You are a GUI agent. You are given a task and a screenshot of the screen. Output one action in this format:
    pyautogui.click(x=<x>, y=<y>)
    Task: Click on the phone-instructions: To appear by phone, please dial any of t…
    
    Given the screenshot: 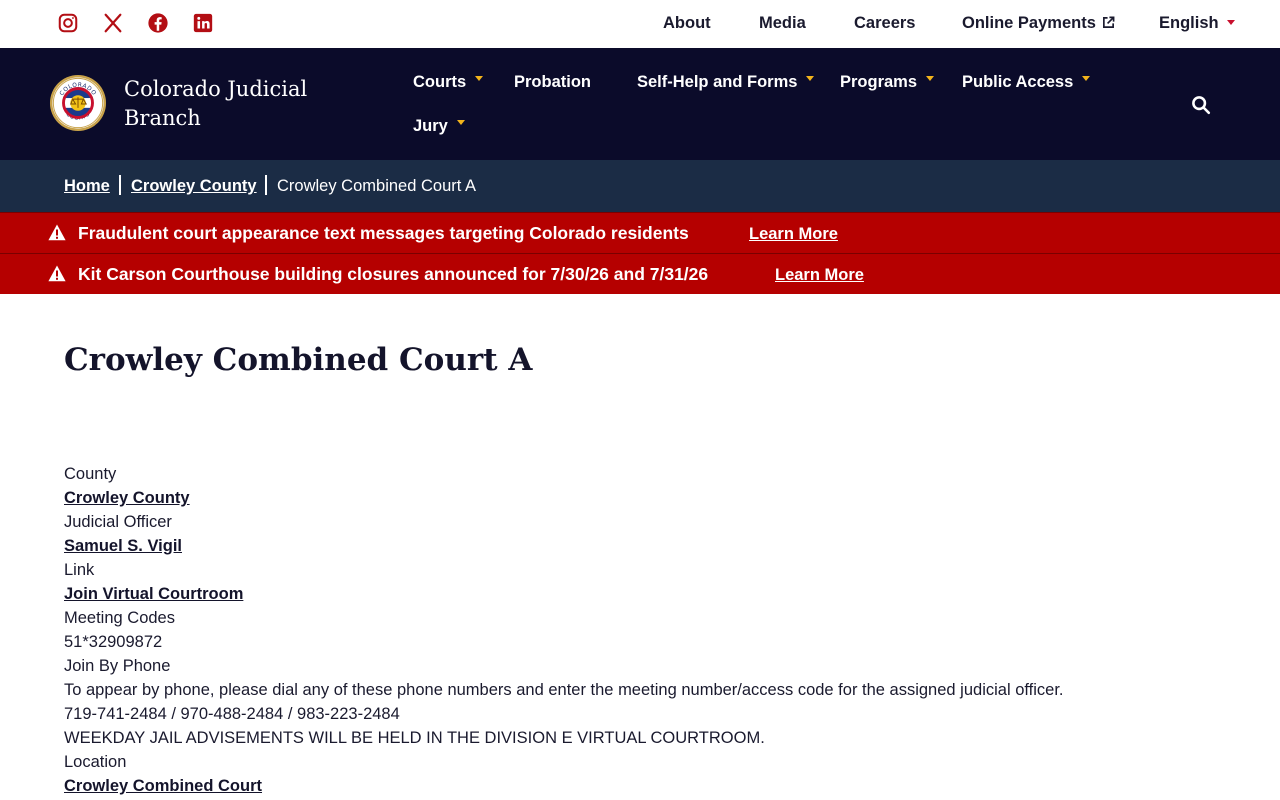 What is the action you would take?
    pyautogui.click(x=564, y=690)
    